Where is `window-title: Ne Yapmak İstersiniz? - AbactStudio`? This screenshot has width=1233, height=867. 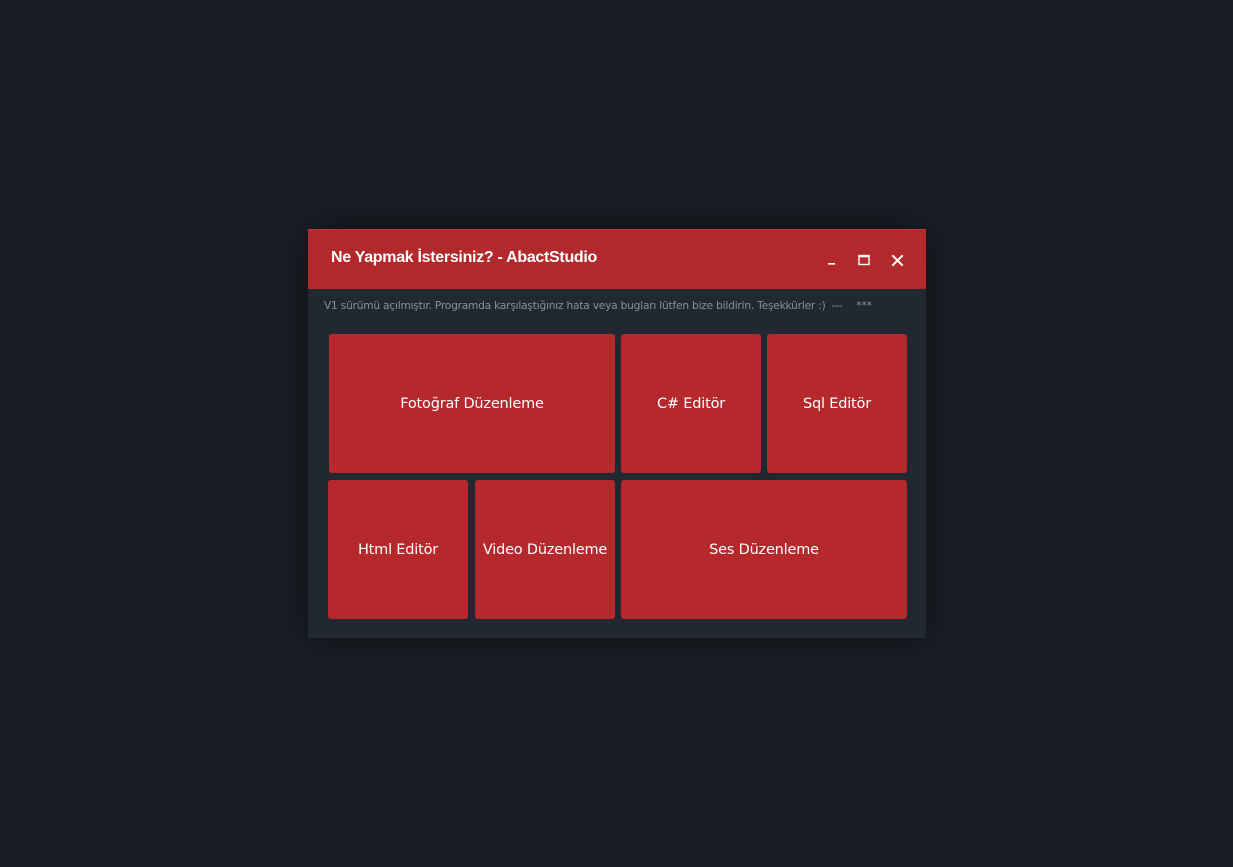 window-title: Ne Yapmak İstersiniz? - AbactStudio is located at coordinates (464, 257).